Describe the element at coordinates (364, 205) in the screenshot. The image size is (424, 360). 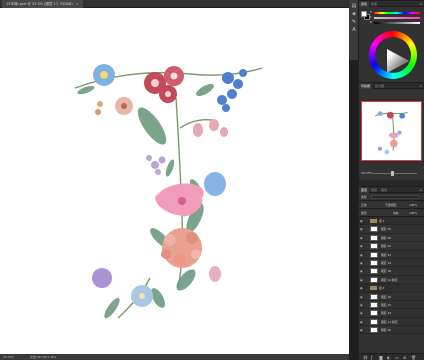
I see `blend-mode-select: 正常` at that location.